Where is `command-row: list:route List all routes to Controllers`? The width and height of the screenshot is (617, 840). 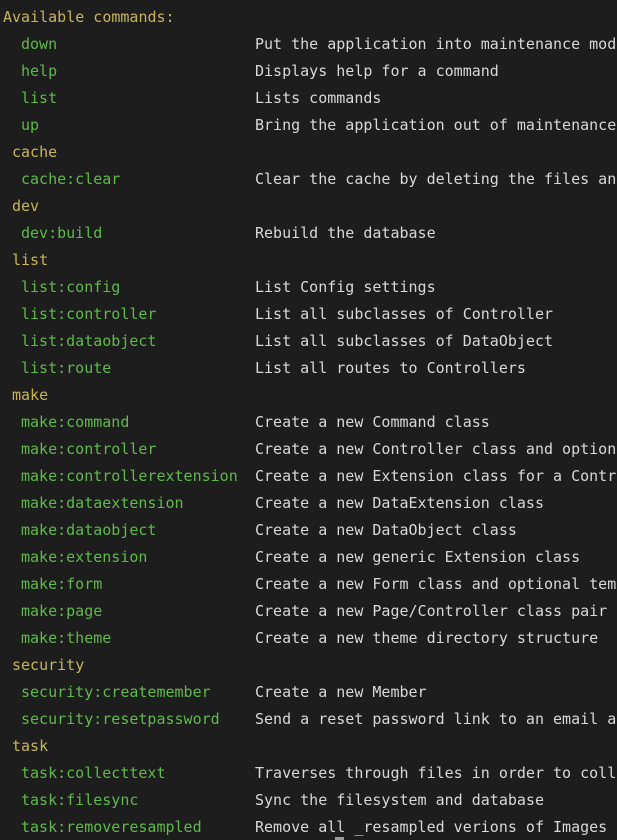 command-row: list:route List all routes to Controllers is located at coordinates (308, 368).